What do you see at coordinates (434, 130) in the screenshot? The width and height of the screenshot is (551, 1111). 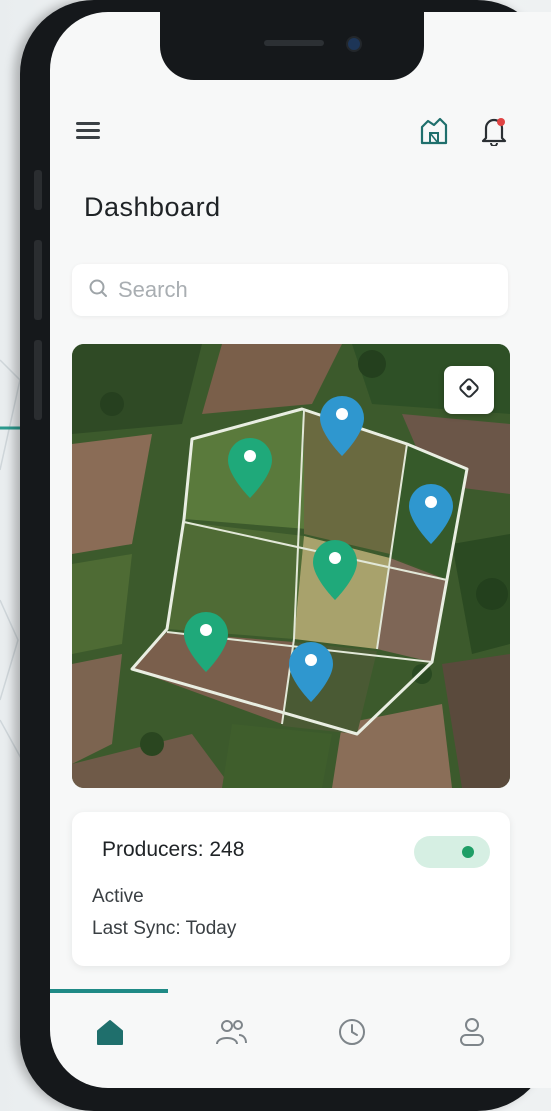 I see `farm-barn-icon` at bounding box center [434, 130].